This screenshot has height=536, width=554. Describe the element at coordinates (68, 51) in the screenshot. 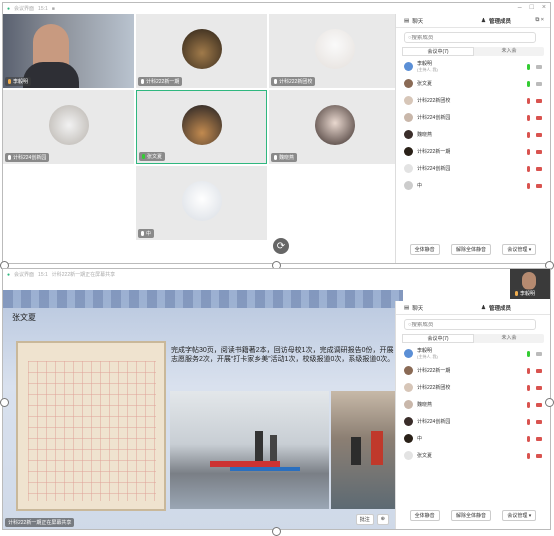

I see `video-tile: 李毅明` at that location.